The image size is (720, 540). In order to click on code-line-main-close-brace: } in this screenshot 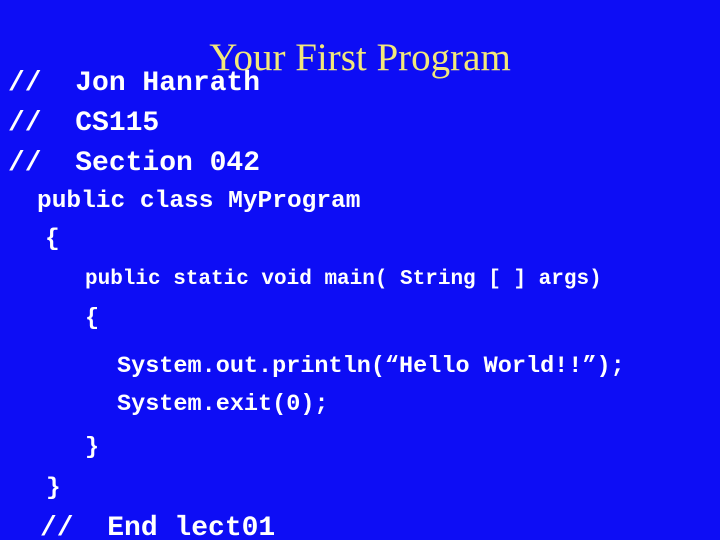, I will do `click(92, 447)`.